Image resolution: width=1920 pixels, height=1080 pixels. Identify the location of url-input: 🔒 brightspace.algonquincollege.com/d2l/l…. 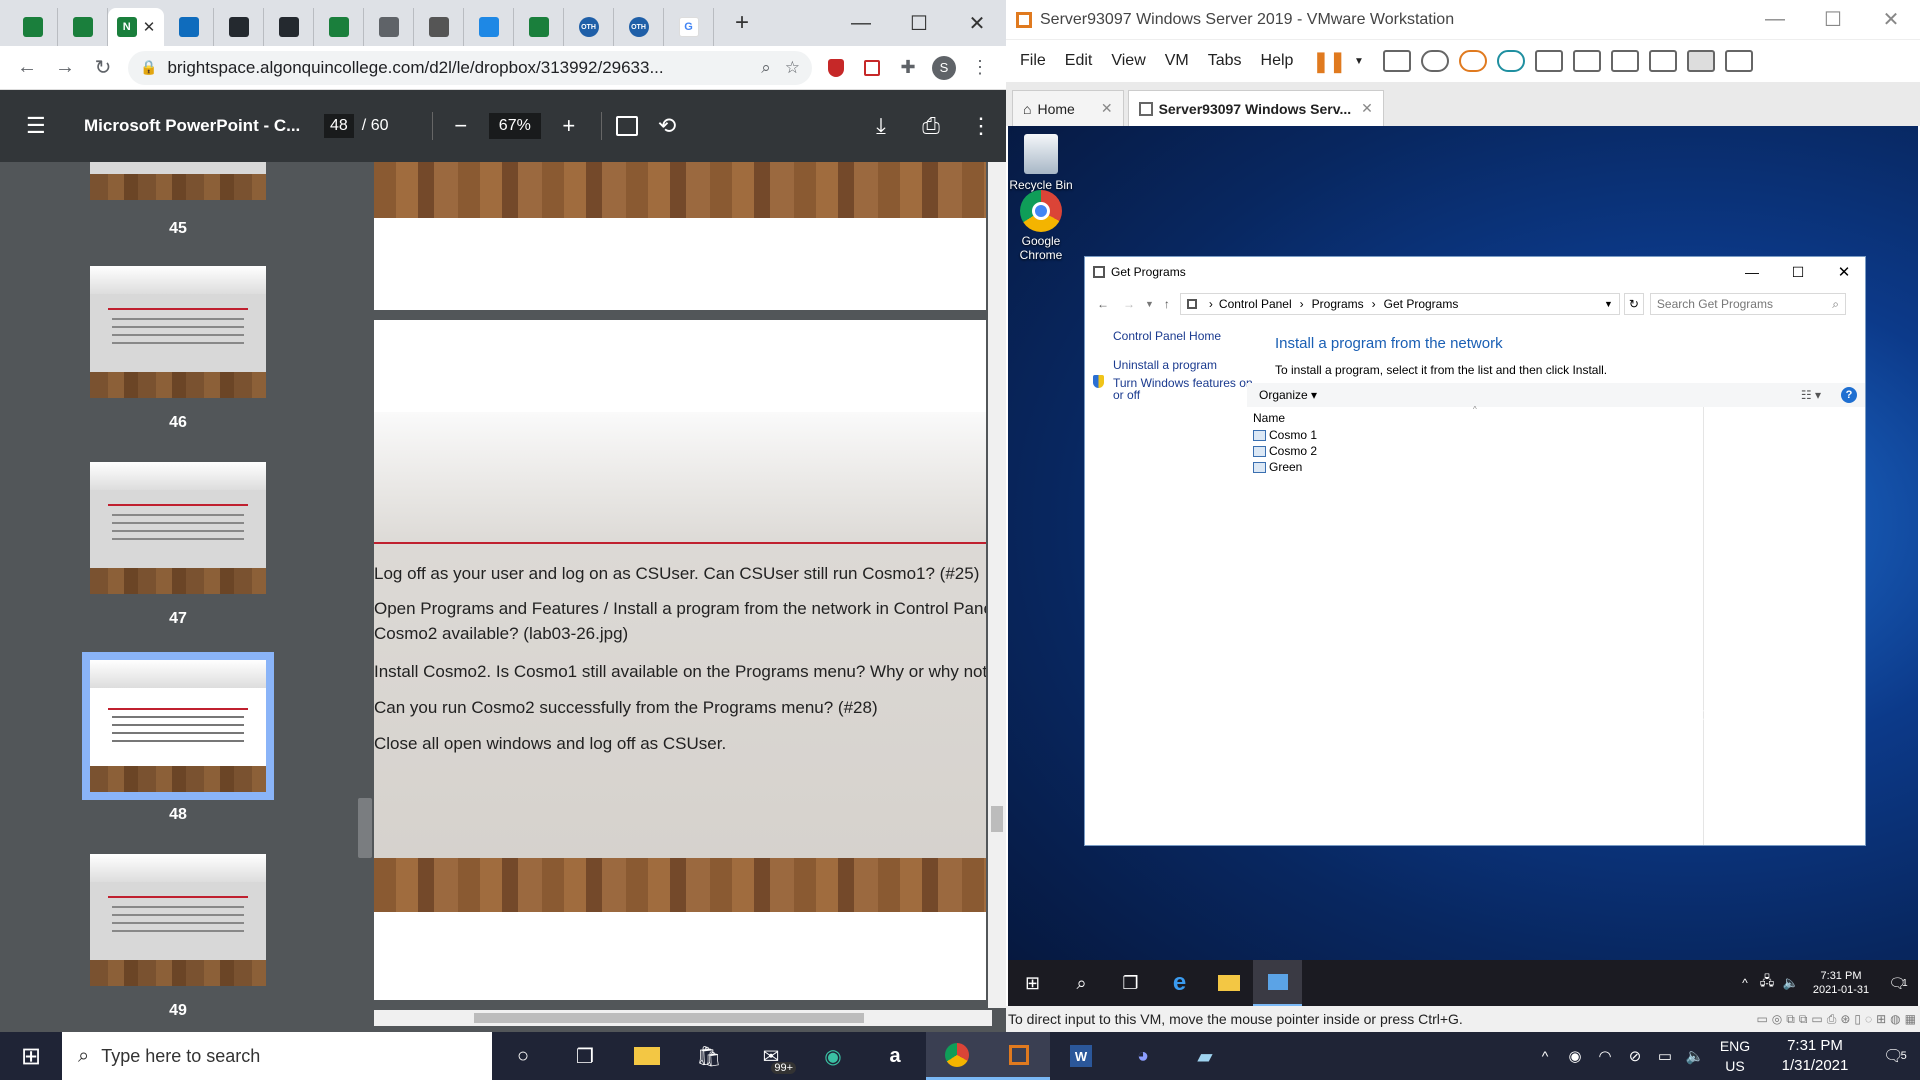
(470, 67).